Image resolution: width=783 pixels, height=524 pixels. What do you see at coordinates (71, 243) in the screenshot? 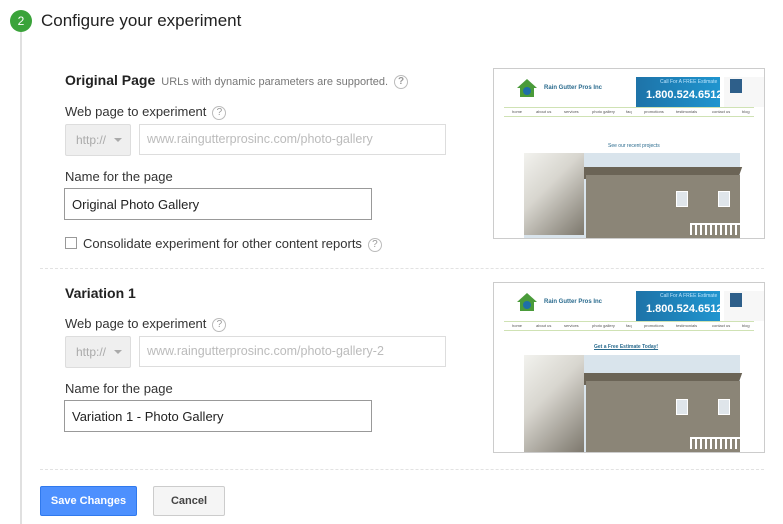
I see `consolidate-checkbox` at bounding box center [71, 243].